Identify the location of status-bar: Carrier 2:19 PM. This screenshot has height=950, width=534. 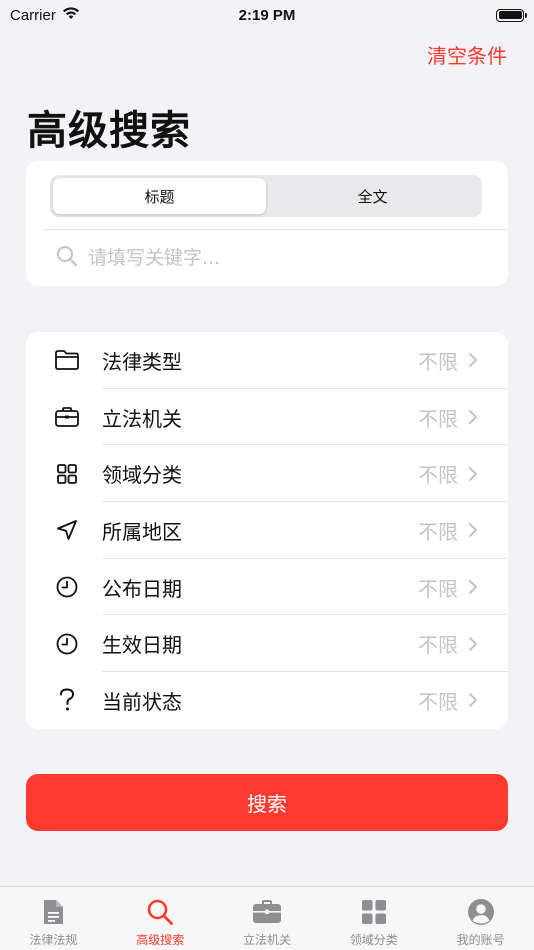
(267, 15).